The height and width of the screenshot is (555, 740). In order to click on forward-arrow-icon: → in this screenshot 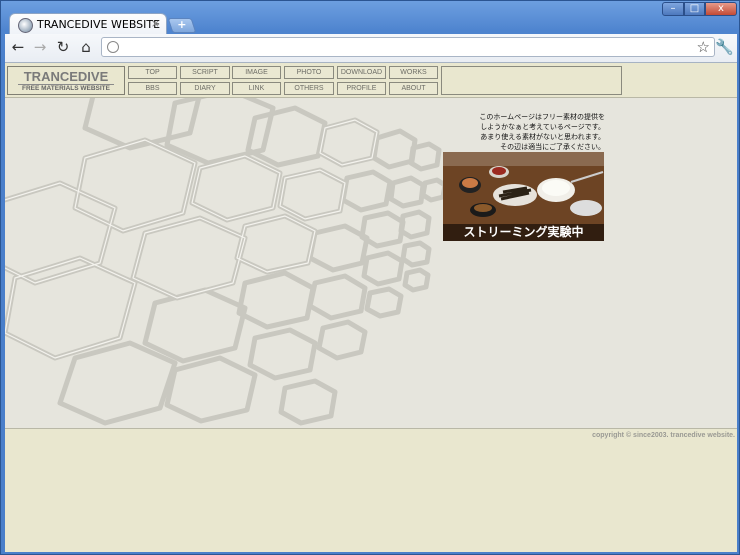, I will do `click(40, 47)`.